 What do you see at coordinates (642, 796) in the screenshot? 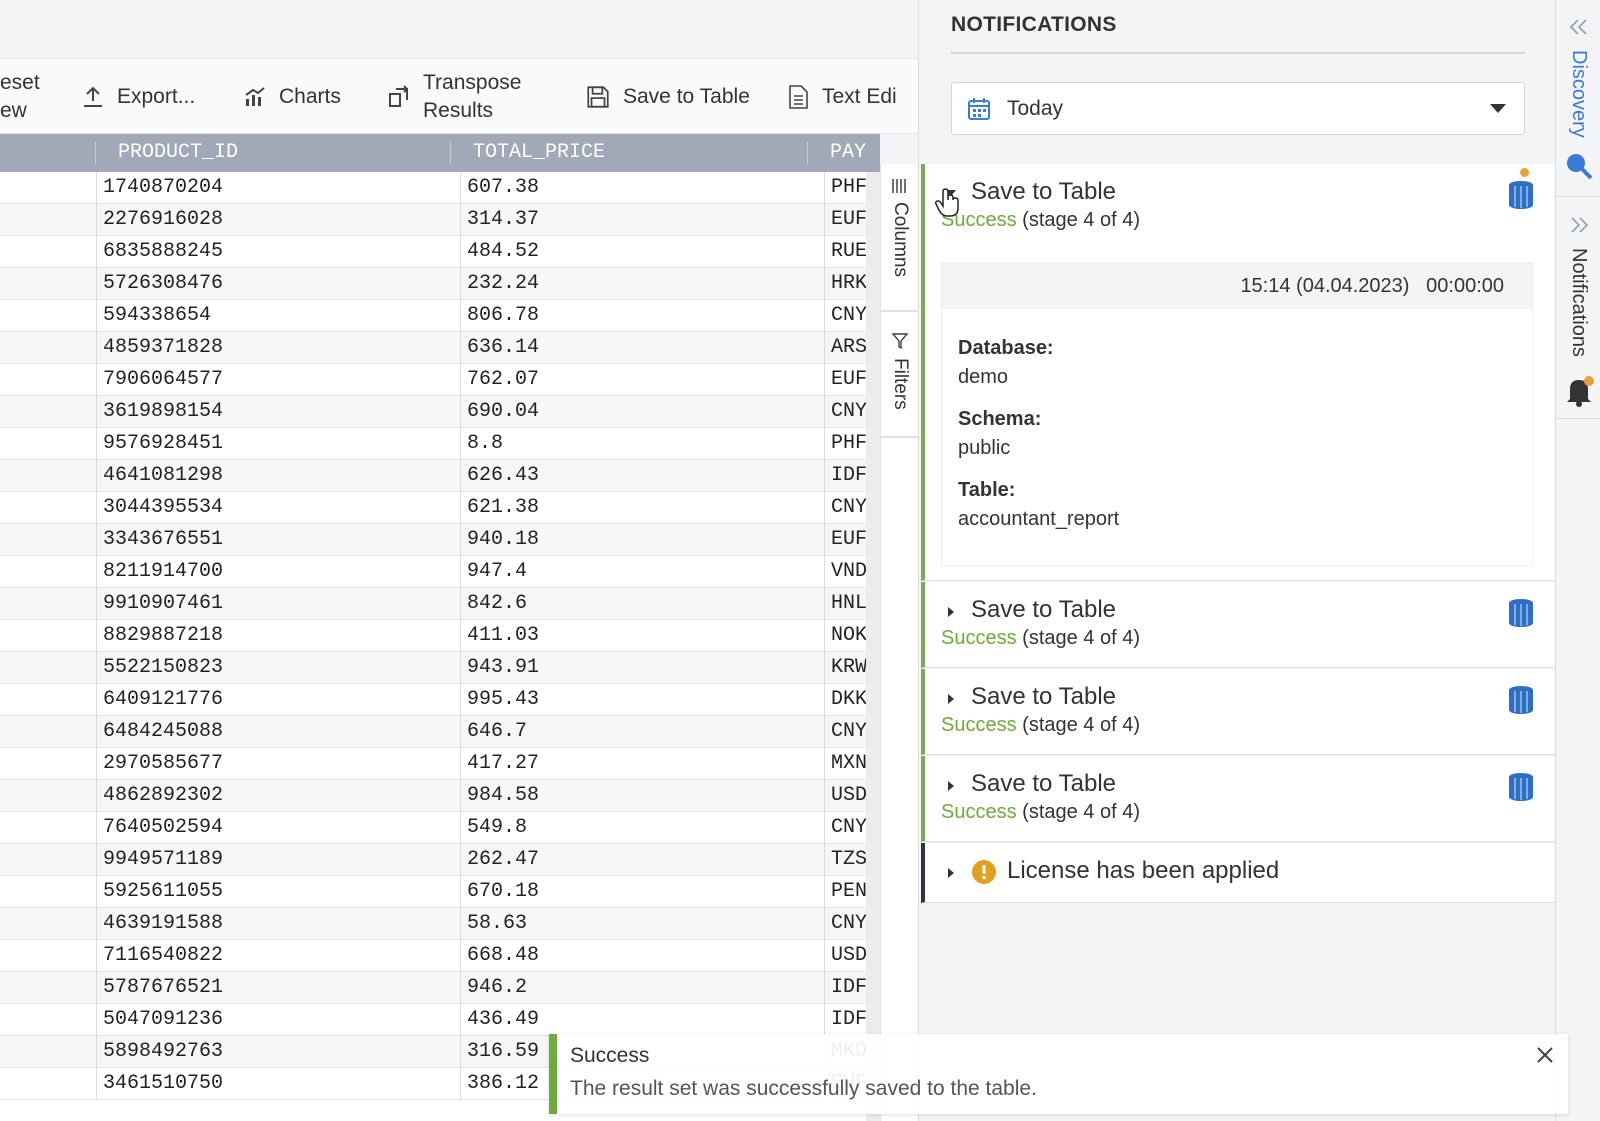
I see `table-cell: 984.58` at bounding box center [642, 796].